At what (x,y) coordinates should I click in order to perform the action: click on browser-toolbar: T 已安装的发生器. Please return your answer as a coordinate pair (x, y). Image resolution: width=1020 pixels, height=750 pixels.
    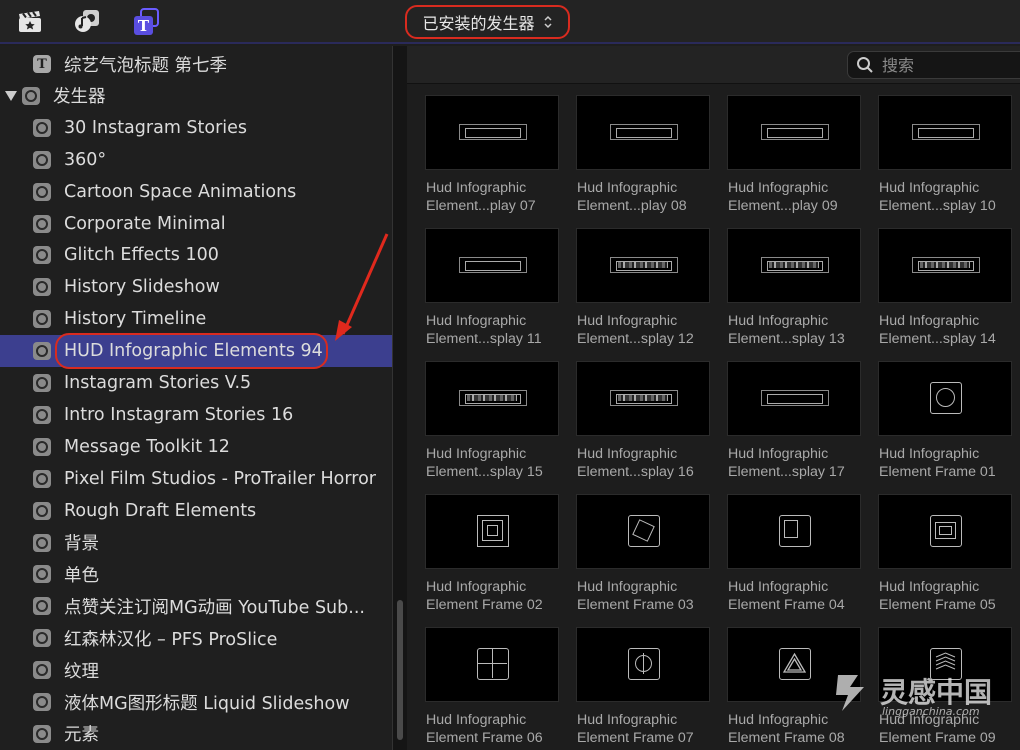
    Looking at the image, I should click on (510, 22).